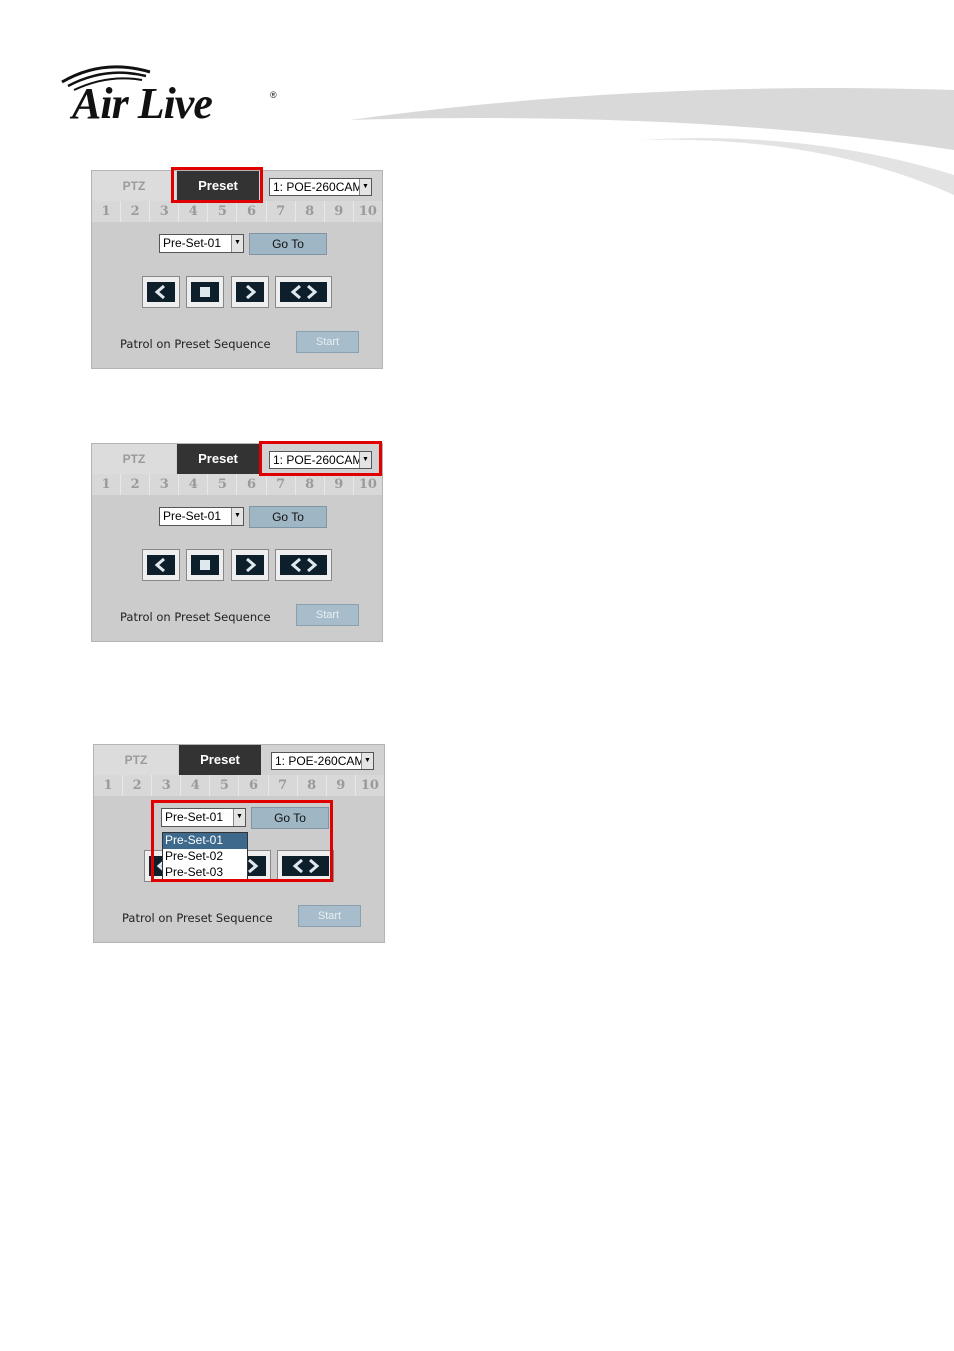  What do you see at coordinates (217, 185) in the screenshot?
I see `highlight-preset-tab` at bounding box center [217, 185].